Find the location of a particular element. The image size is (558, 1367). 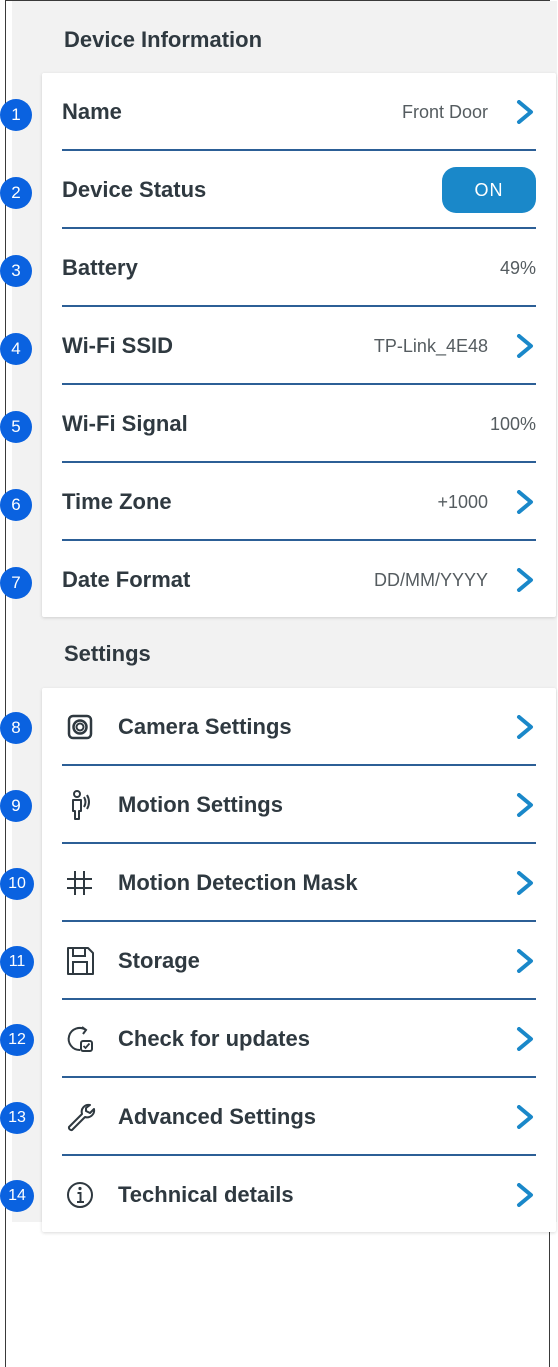

date-format-label: Date Format is located at coordinates (126, 579).